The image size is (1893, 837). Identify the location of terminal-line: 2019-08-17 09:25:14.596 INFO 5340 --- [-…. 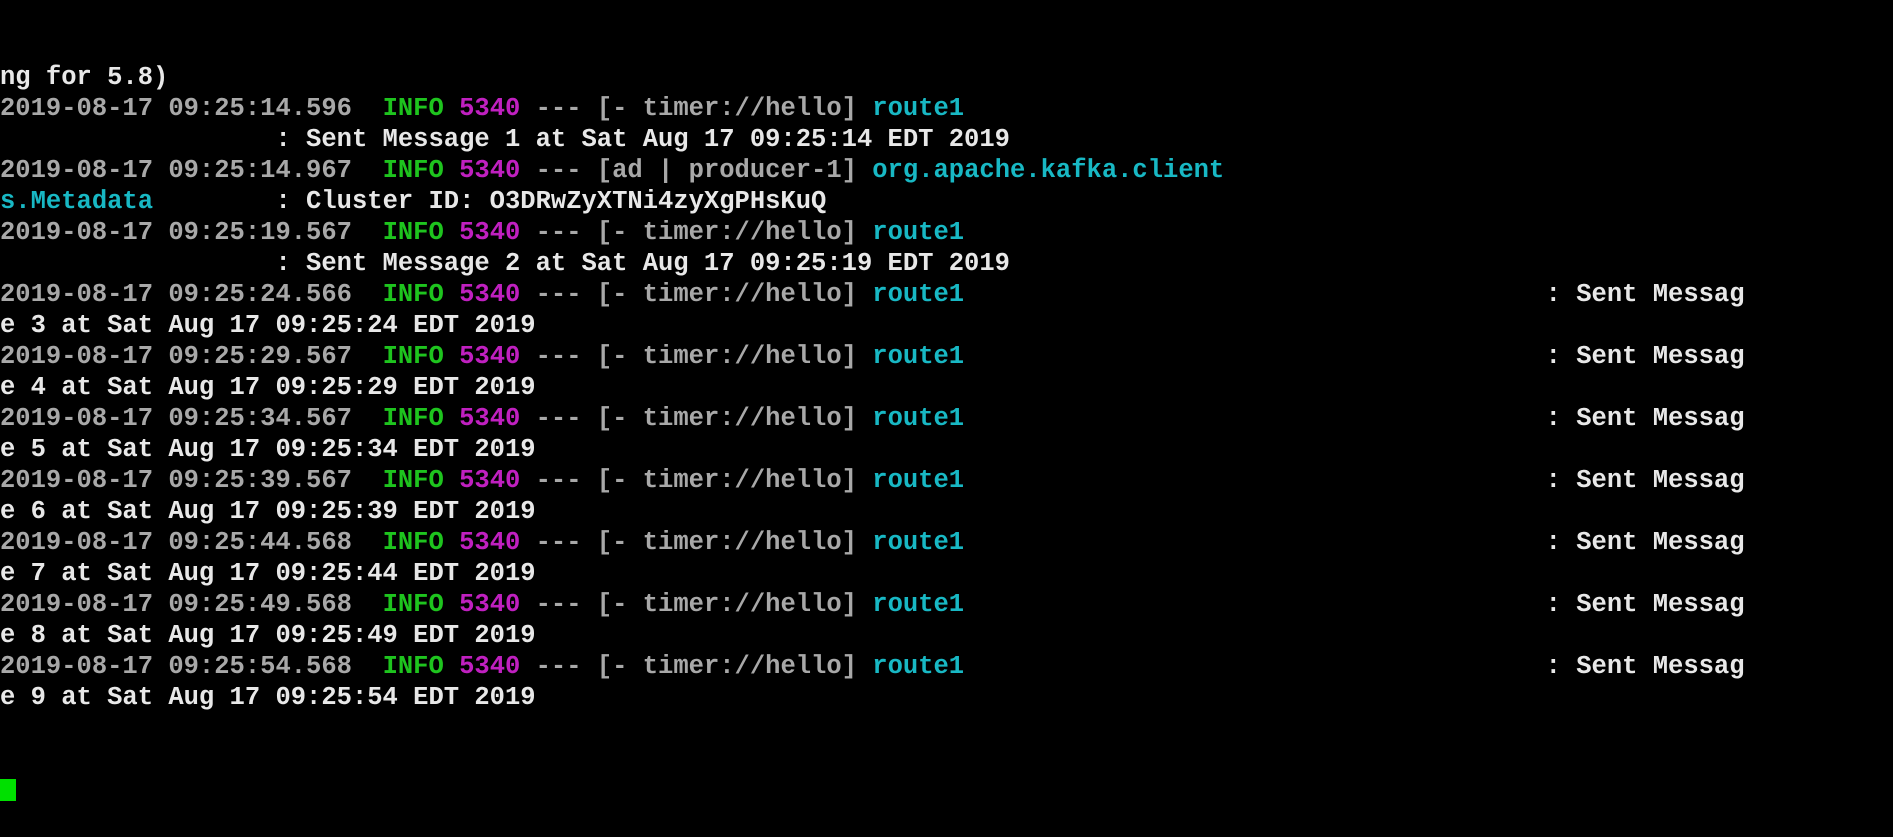
(946, 108).